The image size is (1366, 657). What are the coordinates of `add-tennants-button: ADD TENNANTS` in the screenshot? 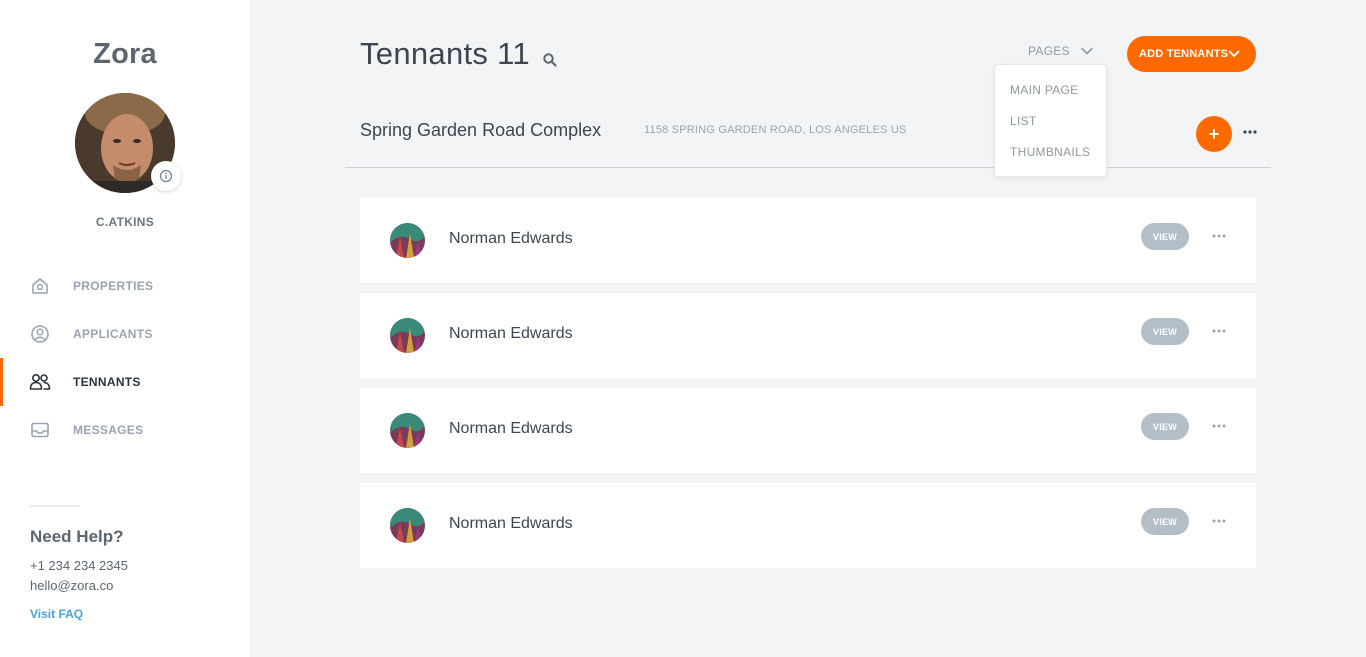 It's located at (1191, 54).